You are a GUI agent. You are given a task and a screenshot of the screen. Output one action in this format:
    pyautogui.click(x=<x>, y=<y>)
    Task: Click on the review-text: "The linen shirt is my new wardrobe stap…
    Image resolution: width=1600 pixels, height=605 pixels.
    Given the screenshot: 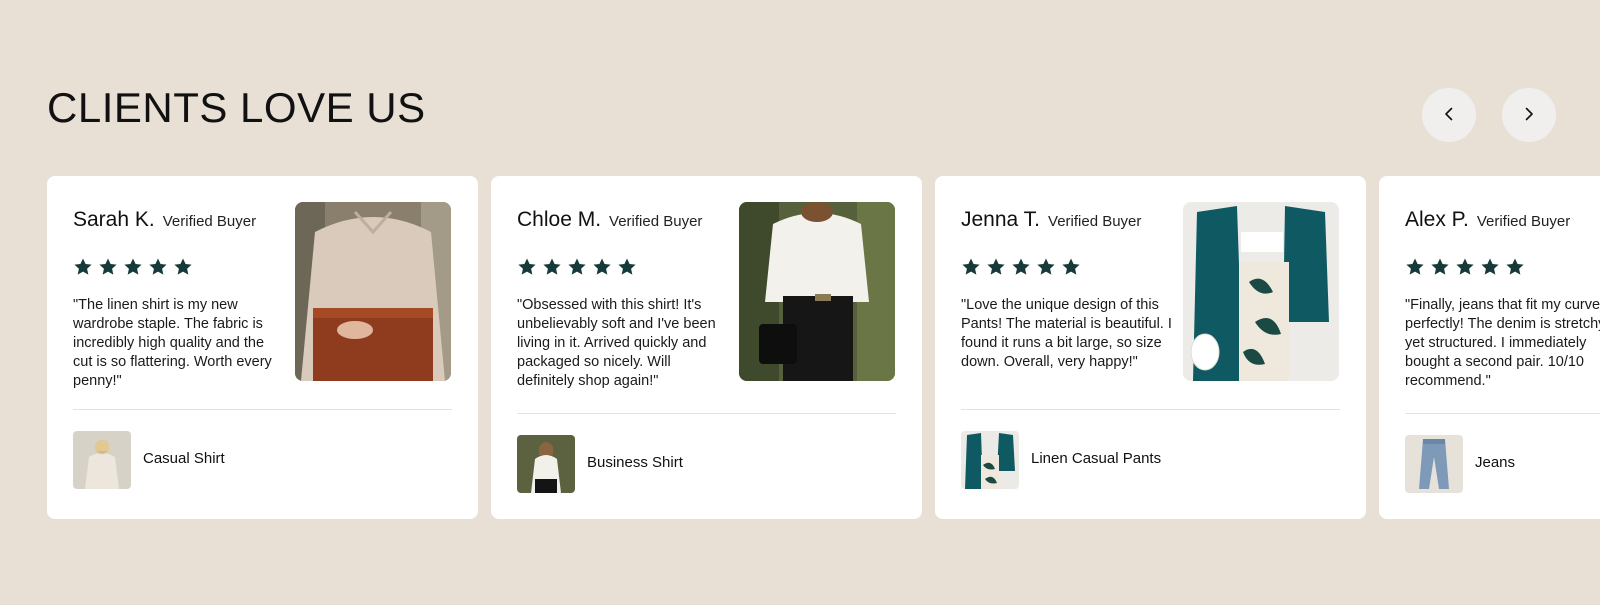 What is the action you would take?
    pyautogui.click(x=172, y=343)
    